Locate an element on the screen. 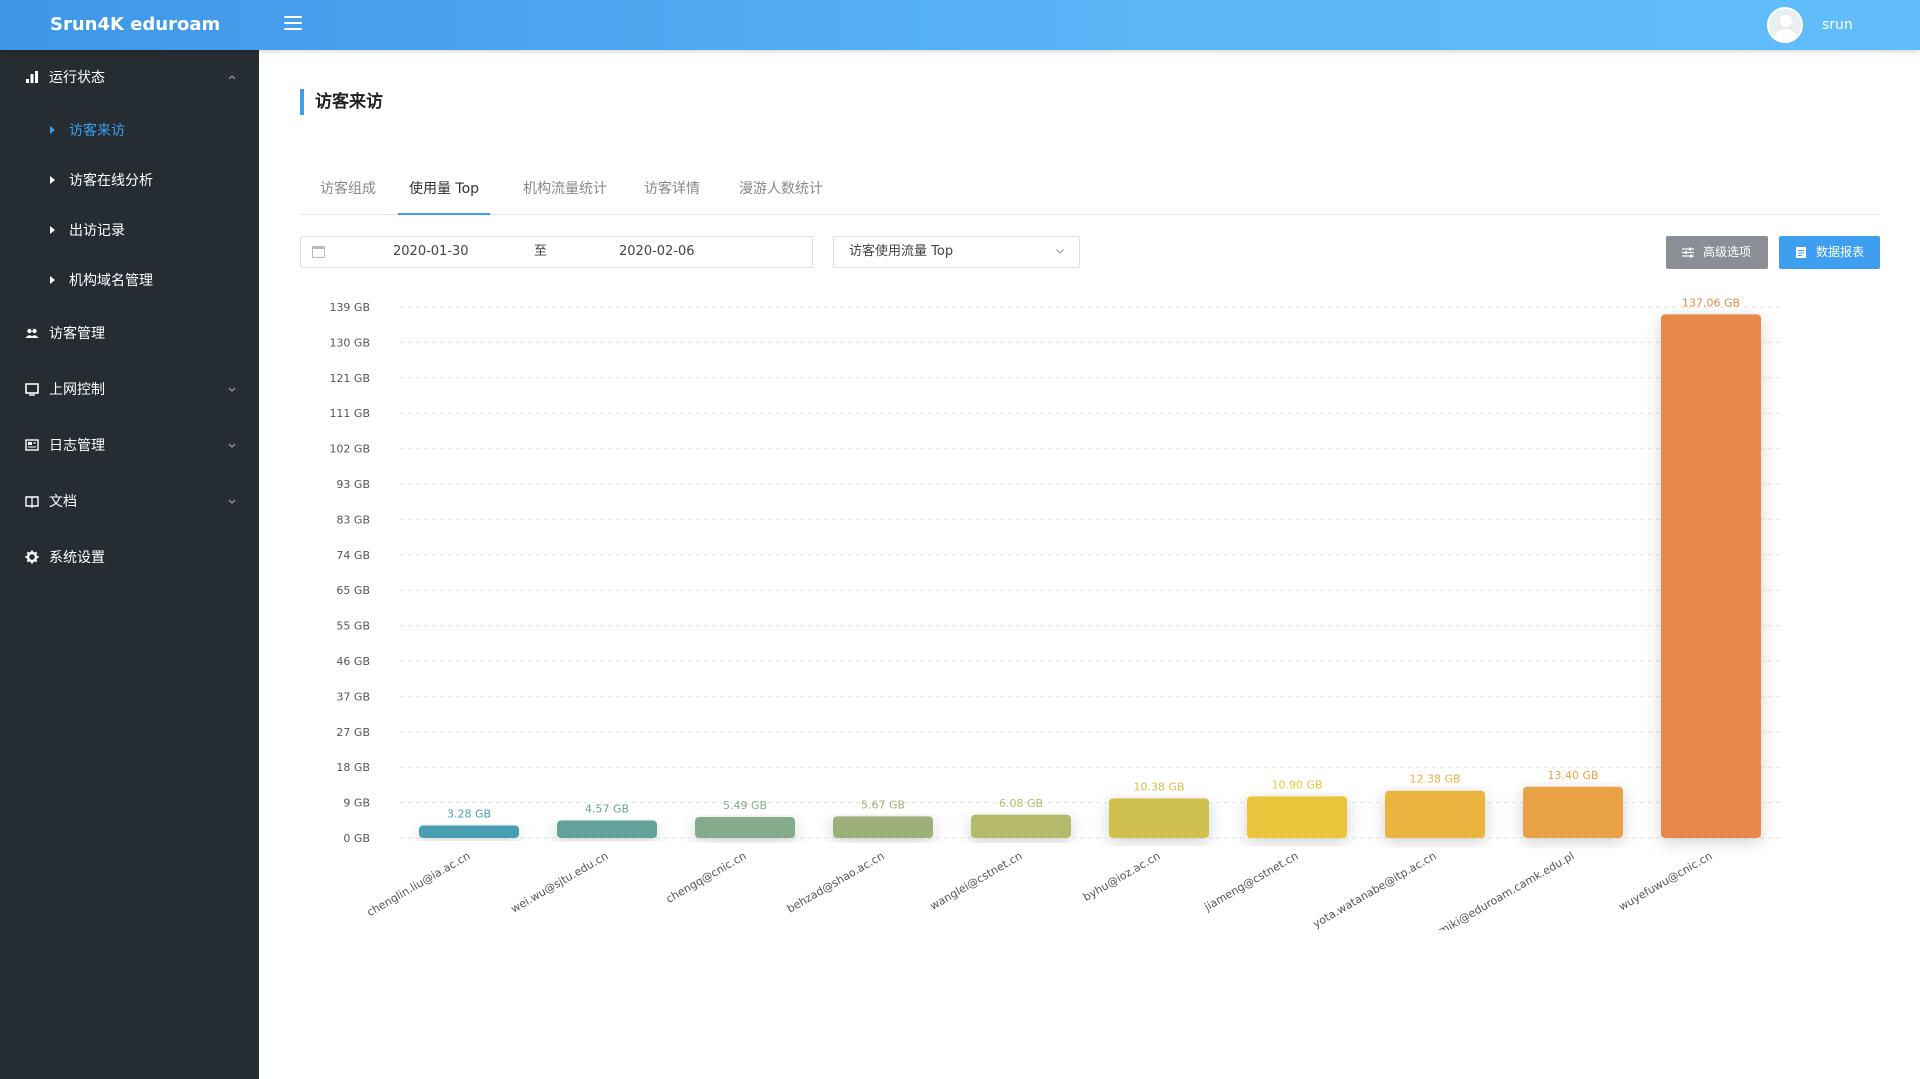  y-tick-label: 27 GB is located at coordinates (353, 732).